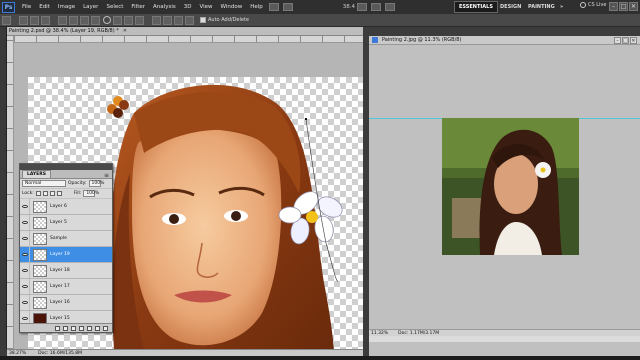 The width and height of the screenshot is (640, 360). I want to click on face-shape, so click(207, 237).